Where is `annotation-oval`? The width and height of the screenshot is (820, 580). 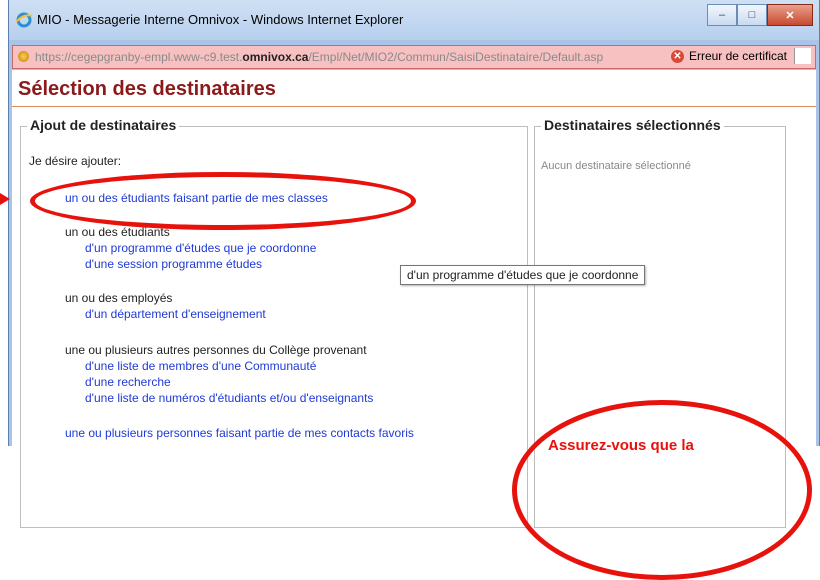 annotation-oval is located at coordinates (223, 201).